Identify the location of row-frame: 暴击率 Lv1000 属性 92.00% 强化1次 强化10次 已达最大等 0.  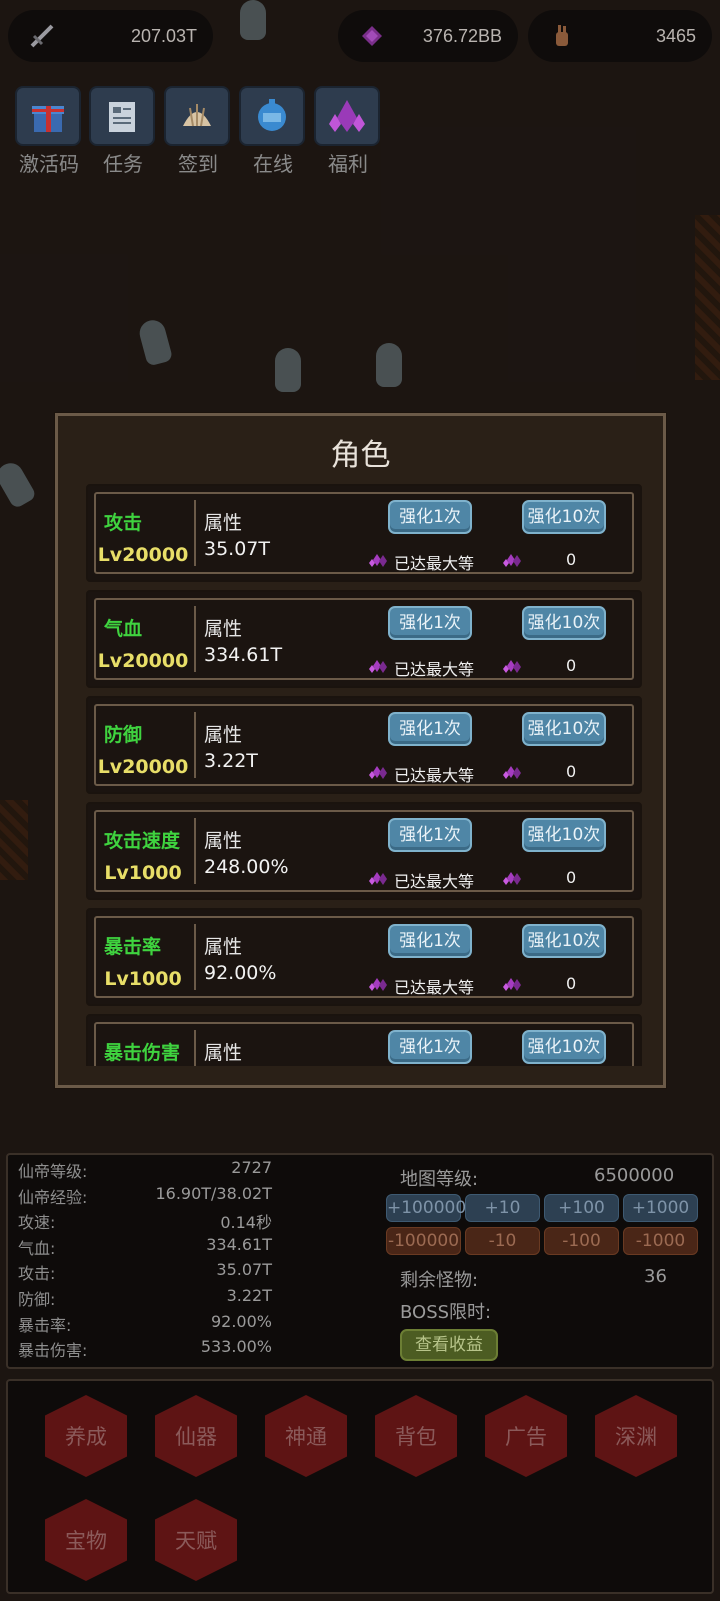
(364, 957).